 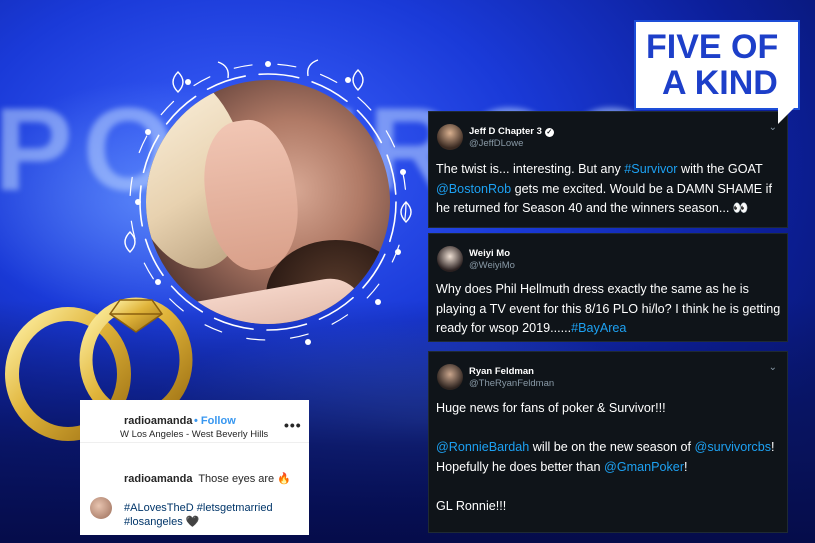 What do you see at coordinates (650, 169) in the screenshot?
I see `tweet-link: #Survivor` at bounding box center [650, 169].